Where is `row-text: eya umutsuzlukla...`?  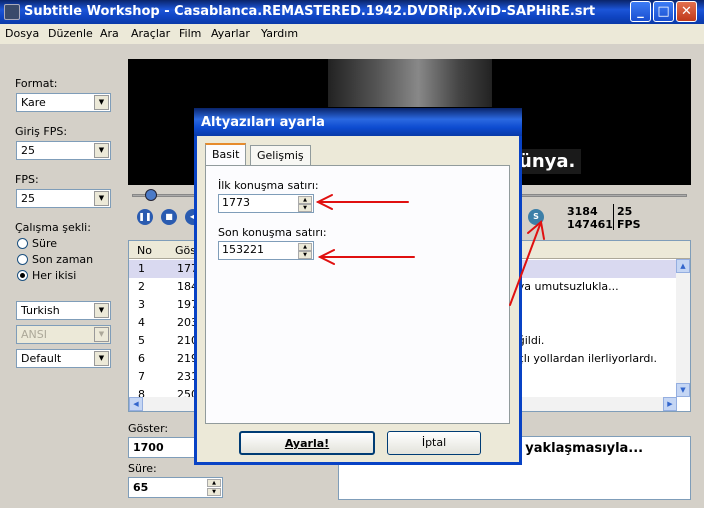 row-text: eya umutsuzlukla... is located at coordinates (565, 286).